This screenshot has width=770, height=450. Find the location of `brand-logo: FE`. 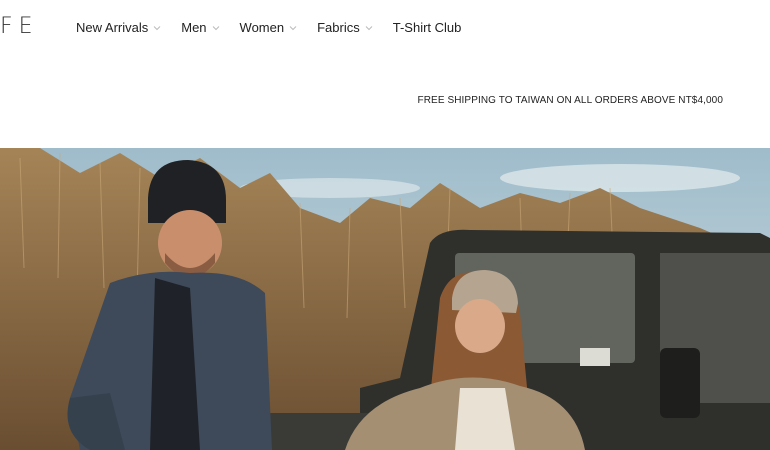

brand-logo: FE is located at coordinates (19, 26).